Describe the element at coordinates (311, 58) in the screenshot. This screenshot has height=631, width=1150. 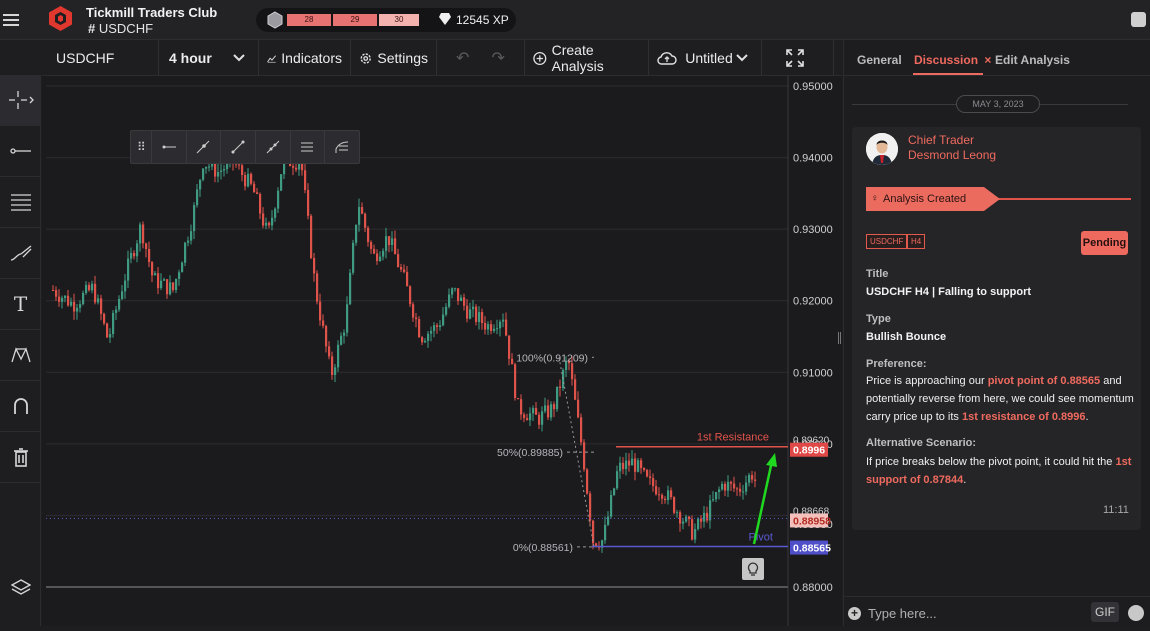
I see `indicators-label: Indicators` at that location.